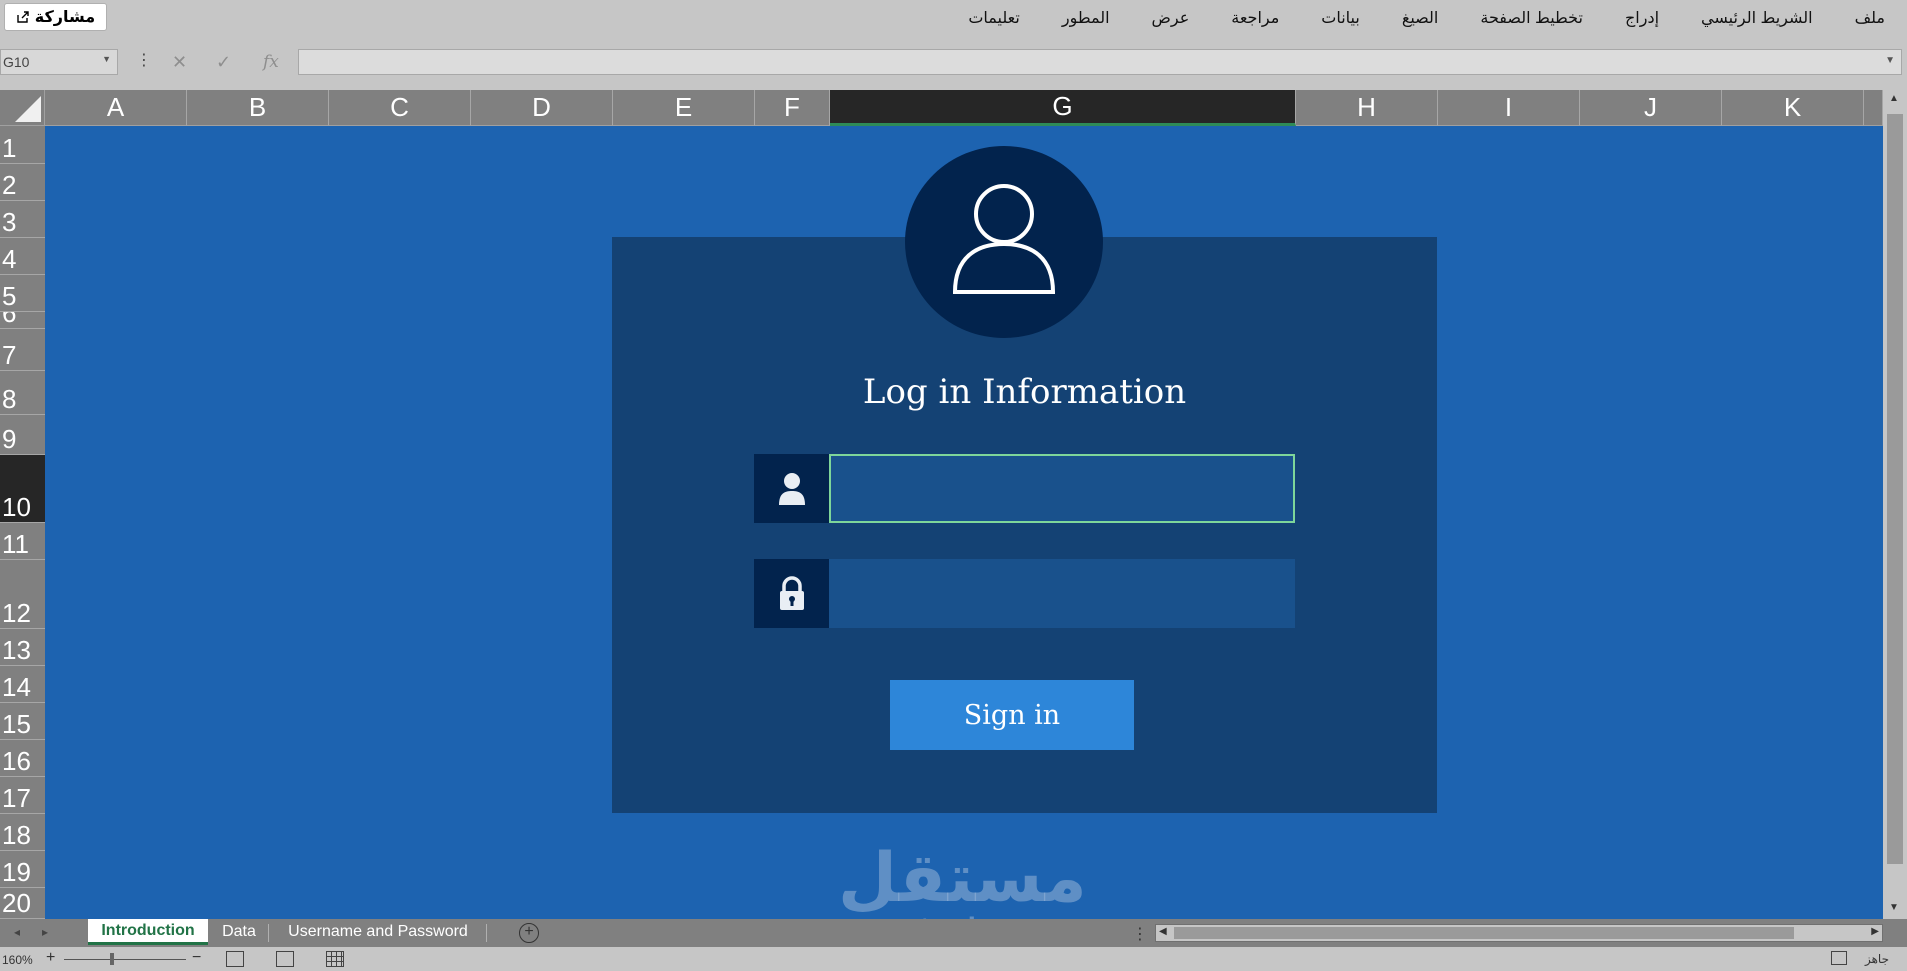 The image size is (1907, 971). Describe the element at coordinates (22, 435) in the screenshot. I see `row-header-9: 9` at that location.